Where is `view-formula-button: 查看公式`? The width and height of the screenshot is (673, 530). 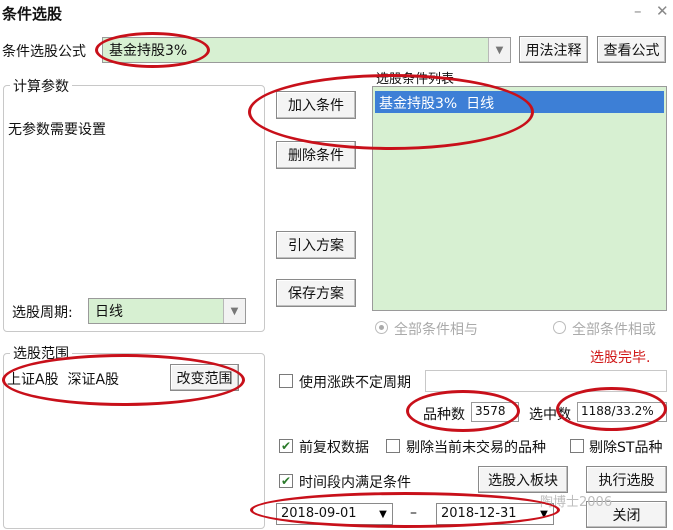
view-formula-button: 查看公式 is located at coordinates (631, 49).